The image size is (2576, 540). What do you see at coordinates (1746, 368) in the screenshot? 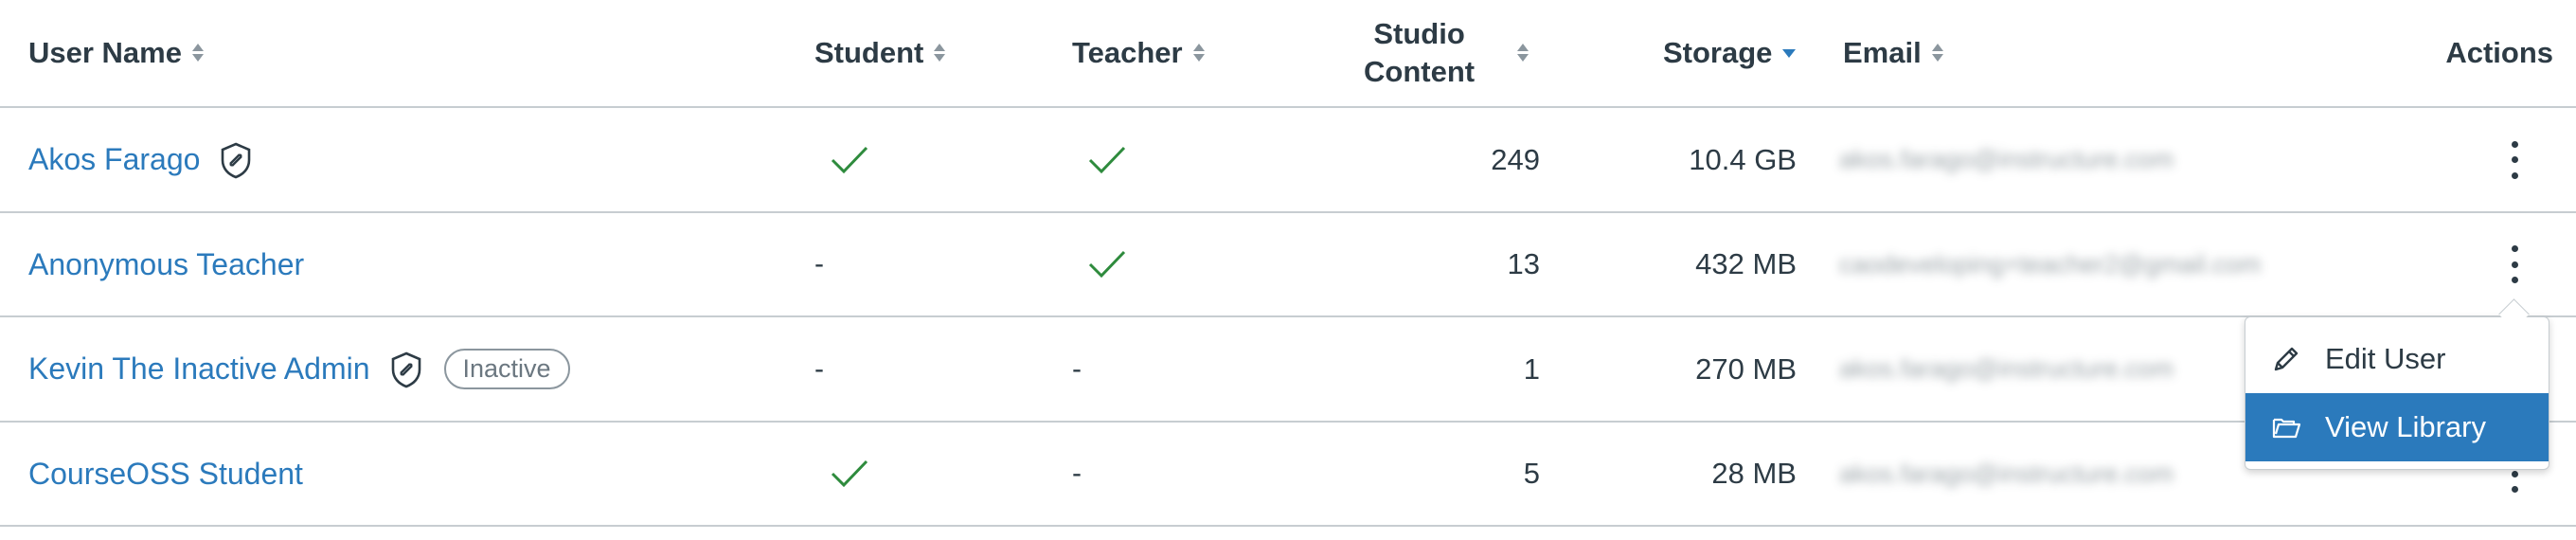
I see `storage-value: 270 MB` at bounding box center [1746, 368].